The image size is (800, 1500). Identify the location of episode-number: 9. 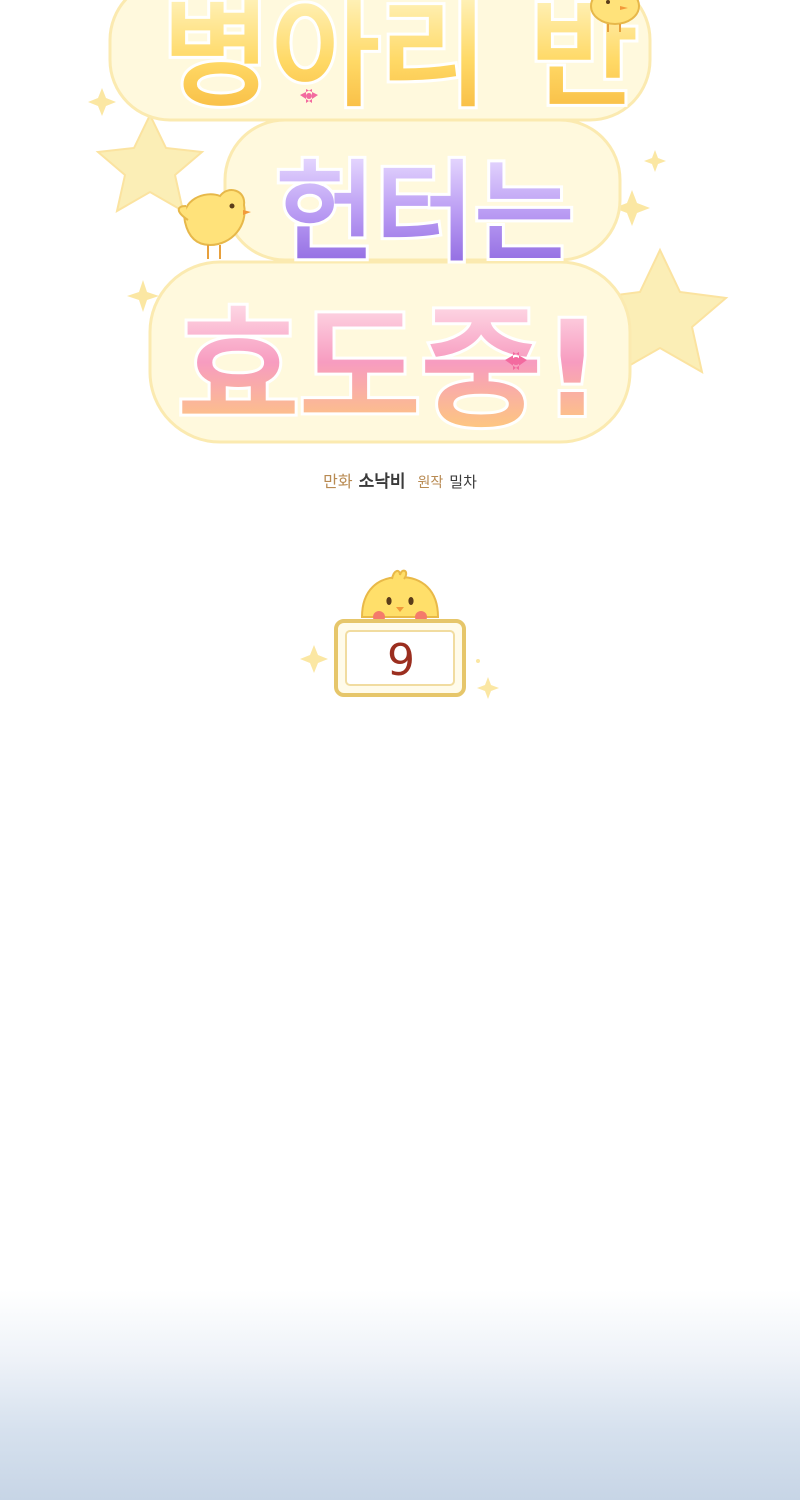
(401, 660).